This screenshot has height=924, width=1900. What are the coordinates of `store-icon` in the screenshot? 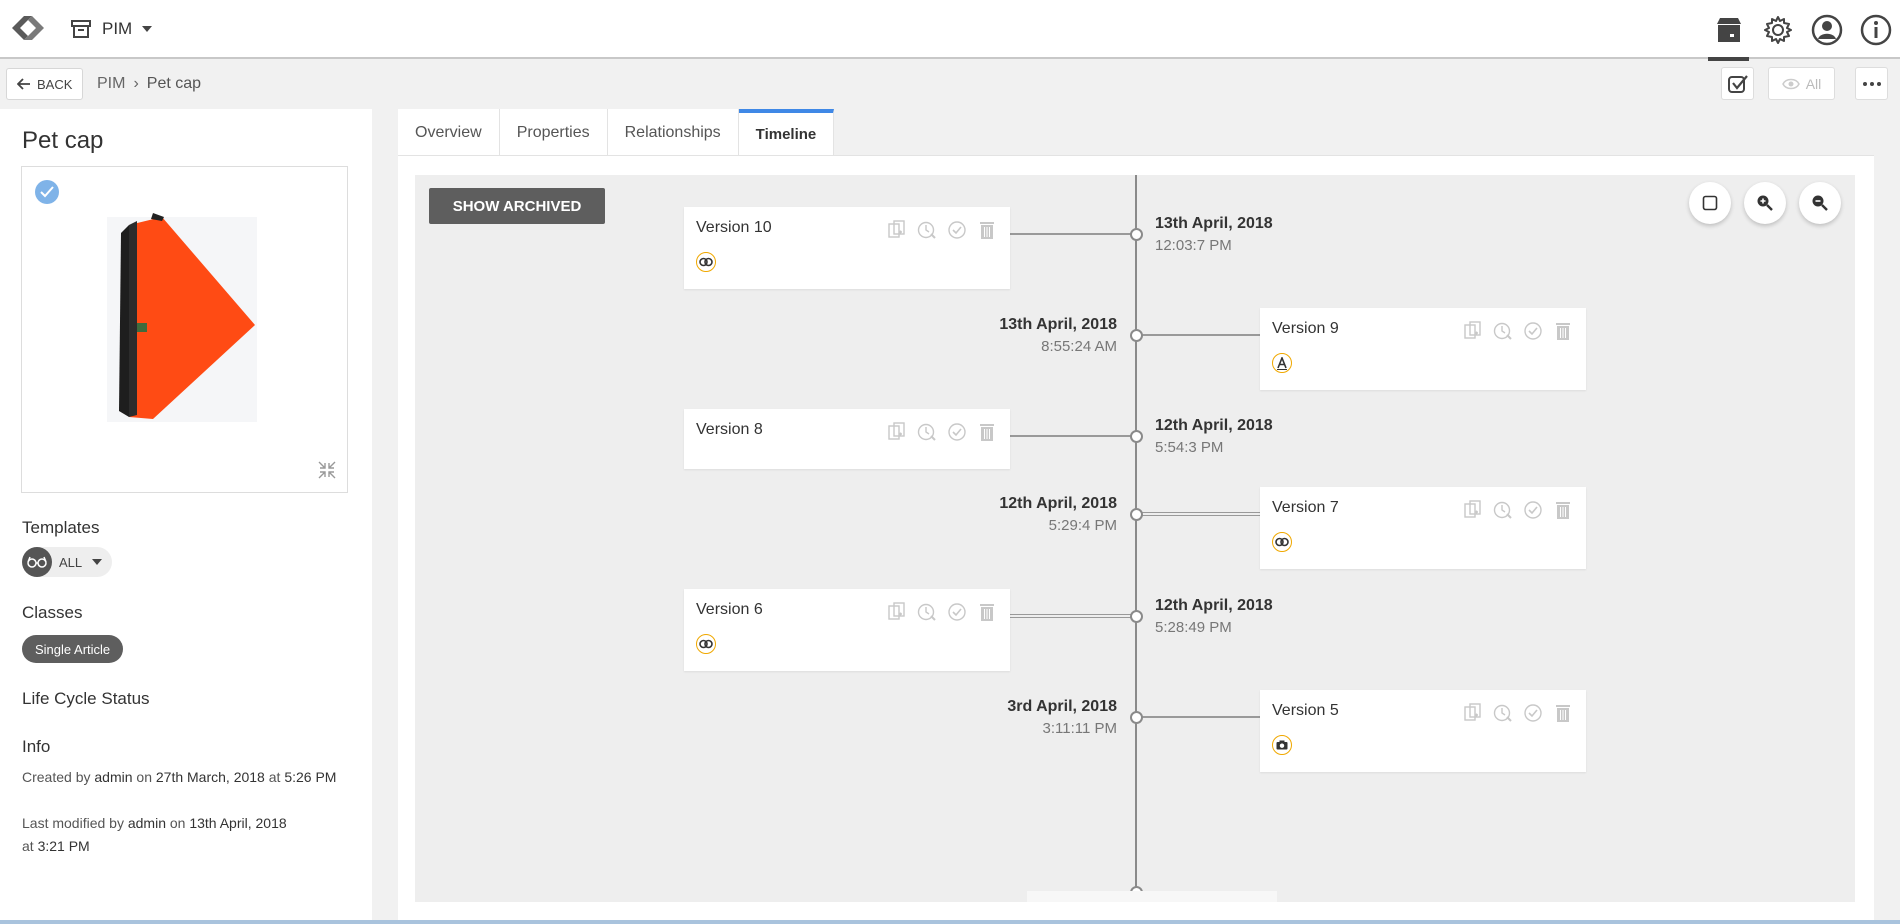 It's located at (1728, 29).